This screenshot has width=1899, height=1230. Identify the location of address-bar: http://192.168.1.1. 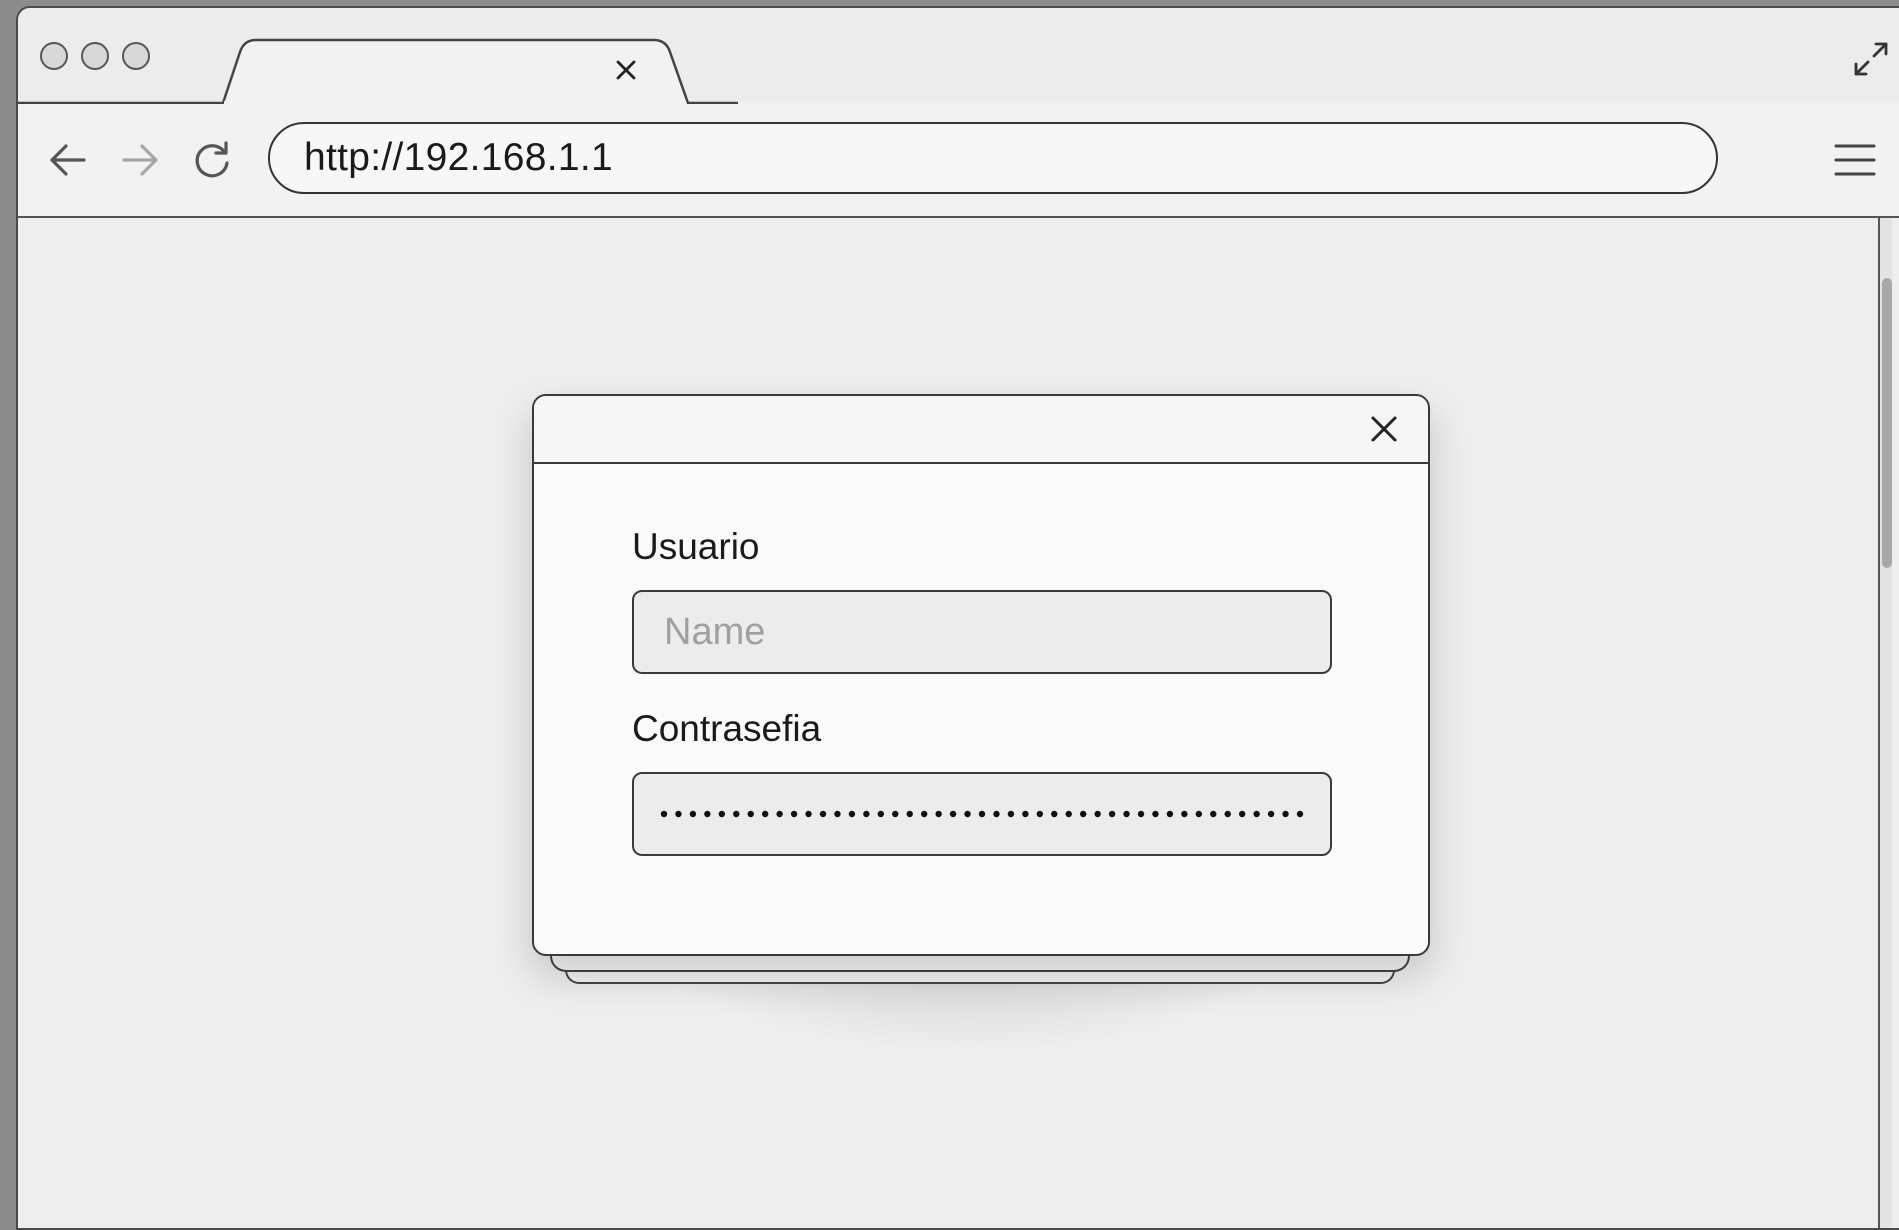
(993, 158).